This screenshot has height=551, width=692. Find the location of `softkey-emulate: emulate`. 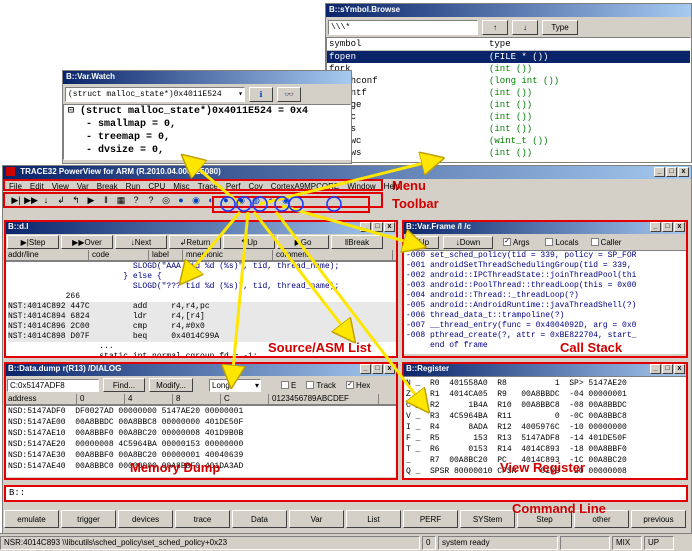

softkey-emulate: emulate is located at coordinates (31, 519).